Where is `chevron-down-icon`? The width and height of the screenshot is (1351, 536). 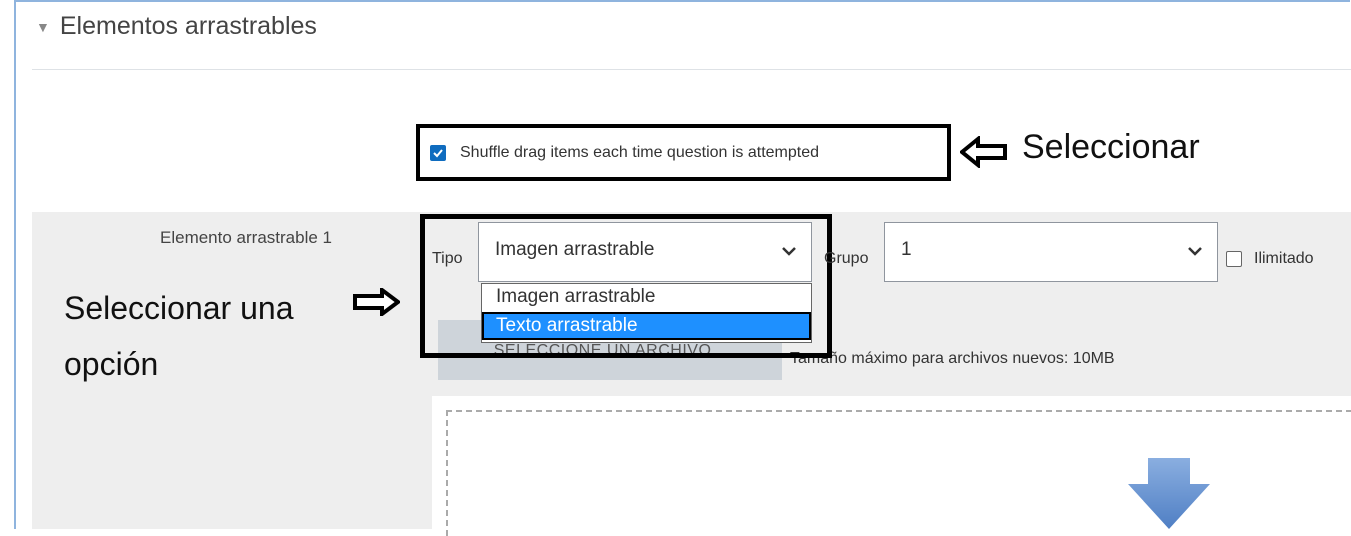
chevron-down-icon is located at coordinates (1195, 251).